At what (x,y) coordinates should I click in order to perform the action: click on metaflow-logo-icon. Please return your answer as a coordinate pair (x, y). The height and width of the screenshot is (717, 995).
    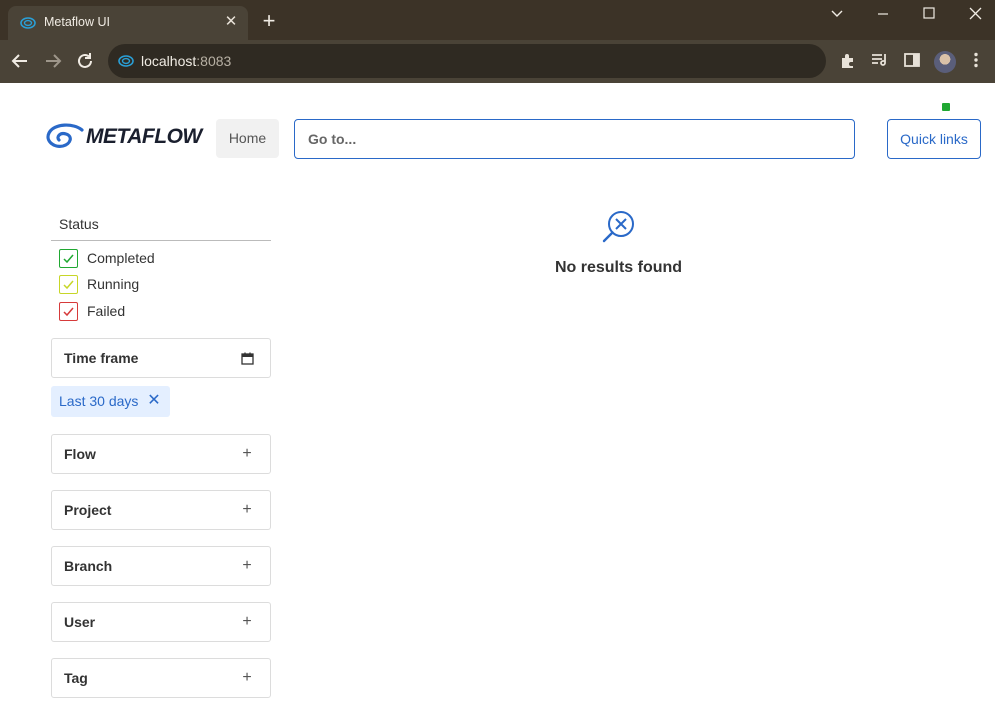
    Looking at the image, I should click on (65, 135).